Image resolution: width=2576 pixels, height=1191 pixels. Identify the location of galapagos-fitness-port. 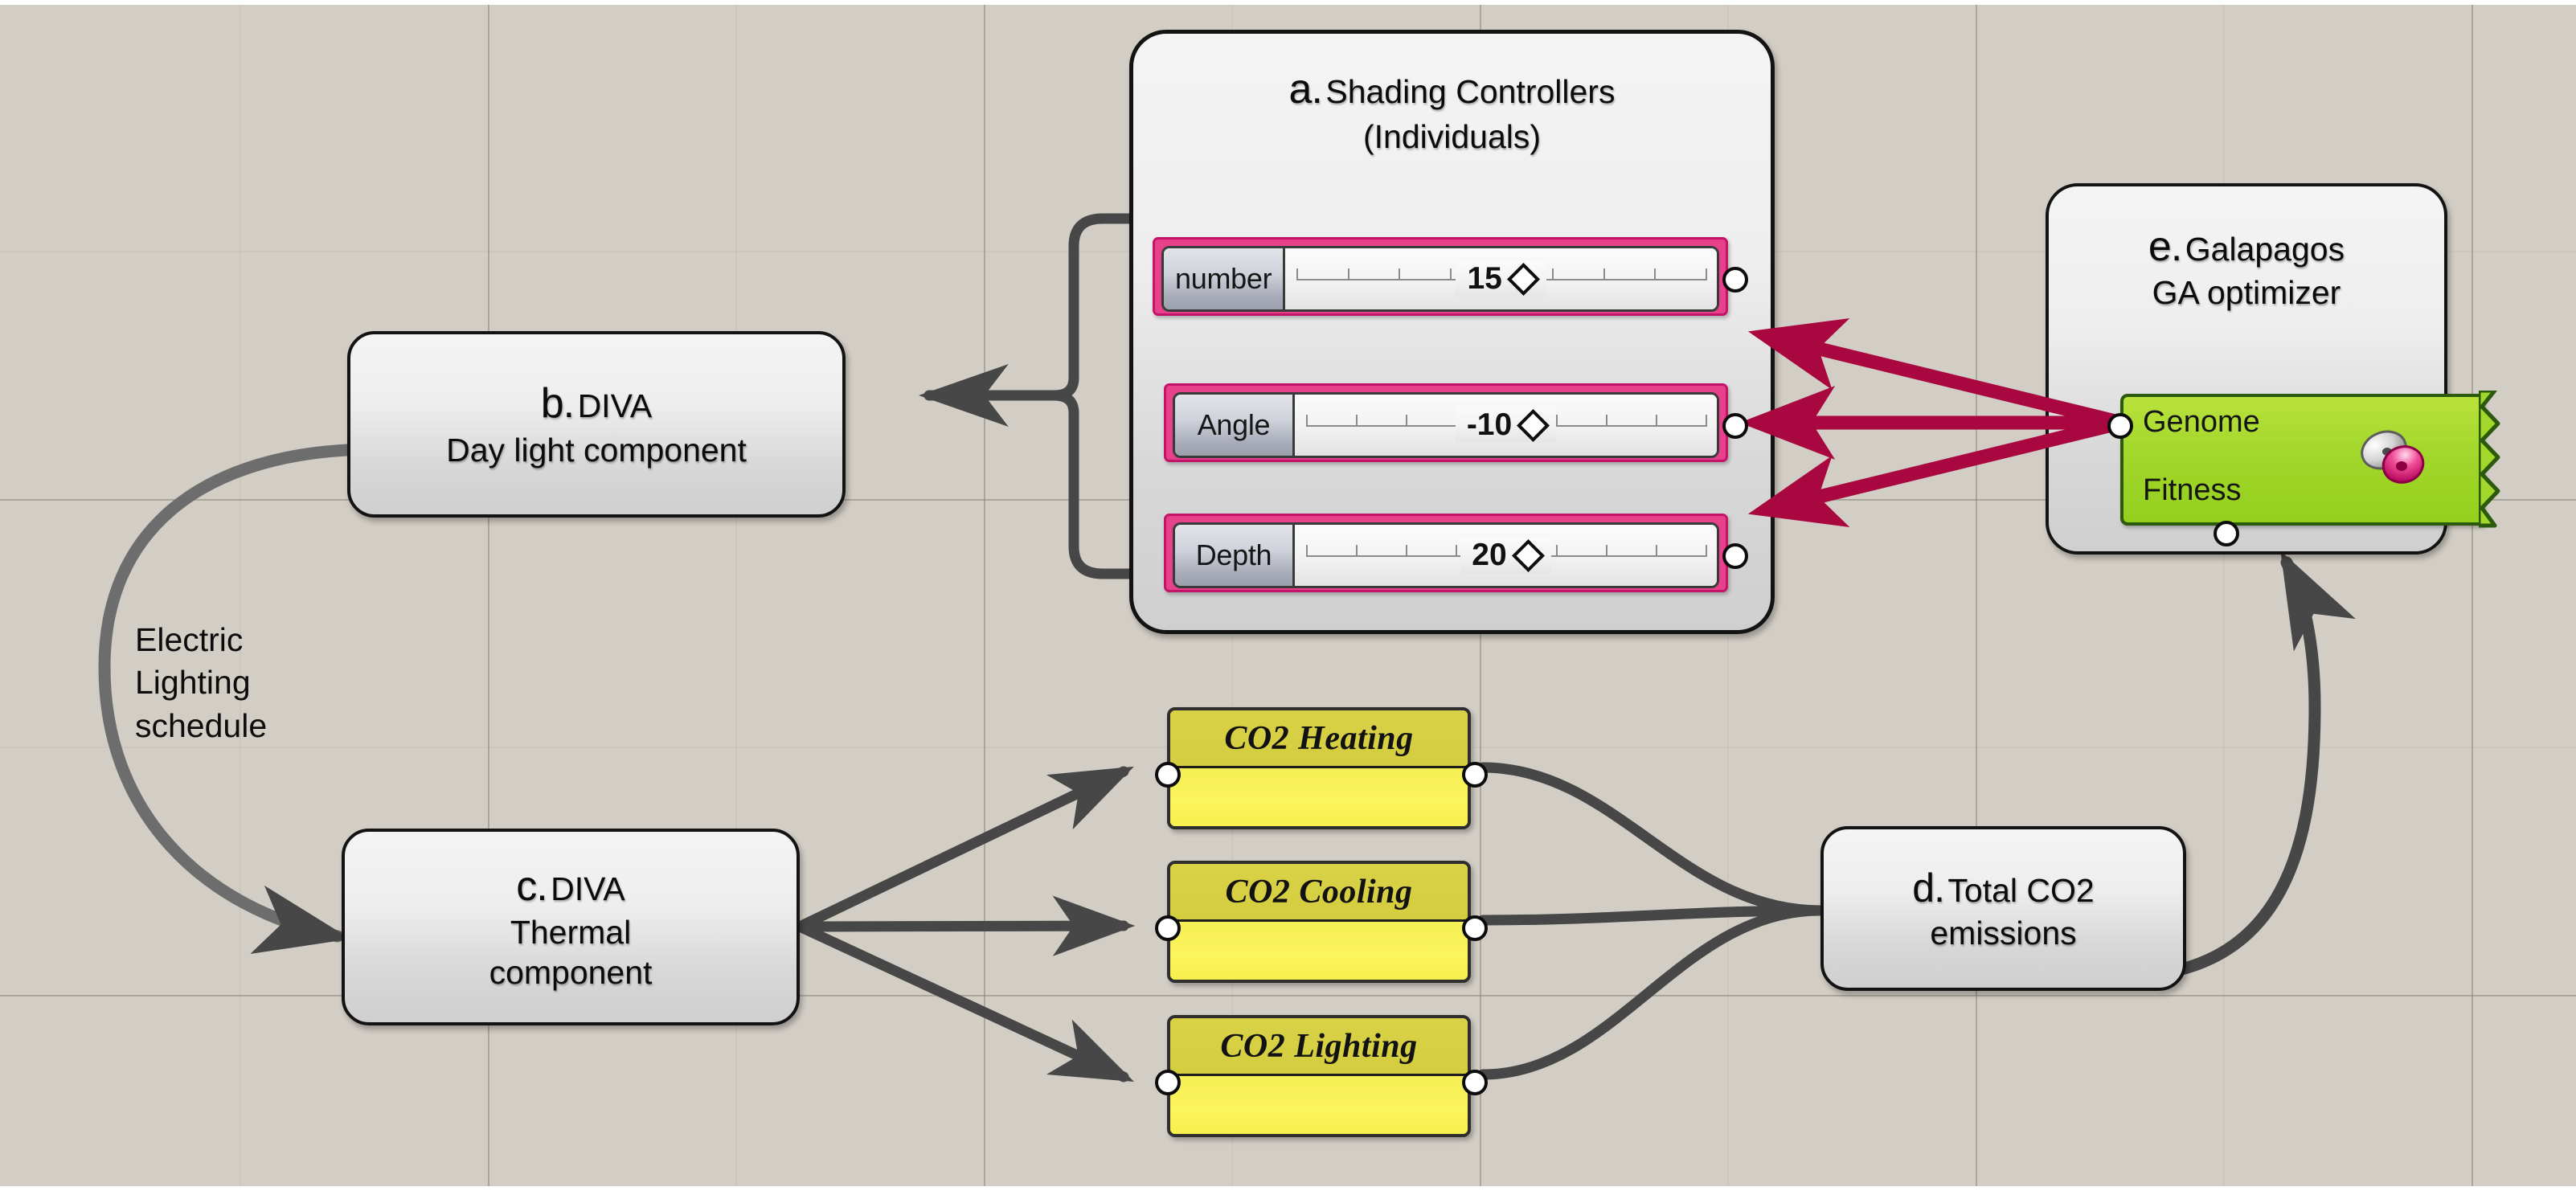
(2226, 533).